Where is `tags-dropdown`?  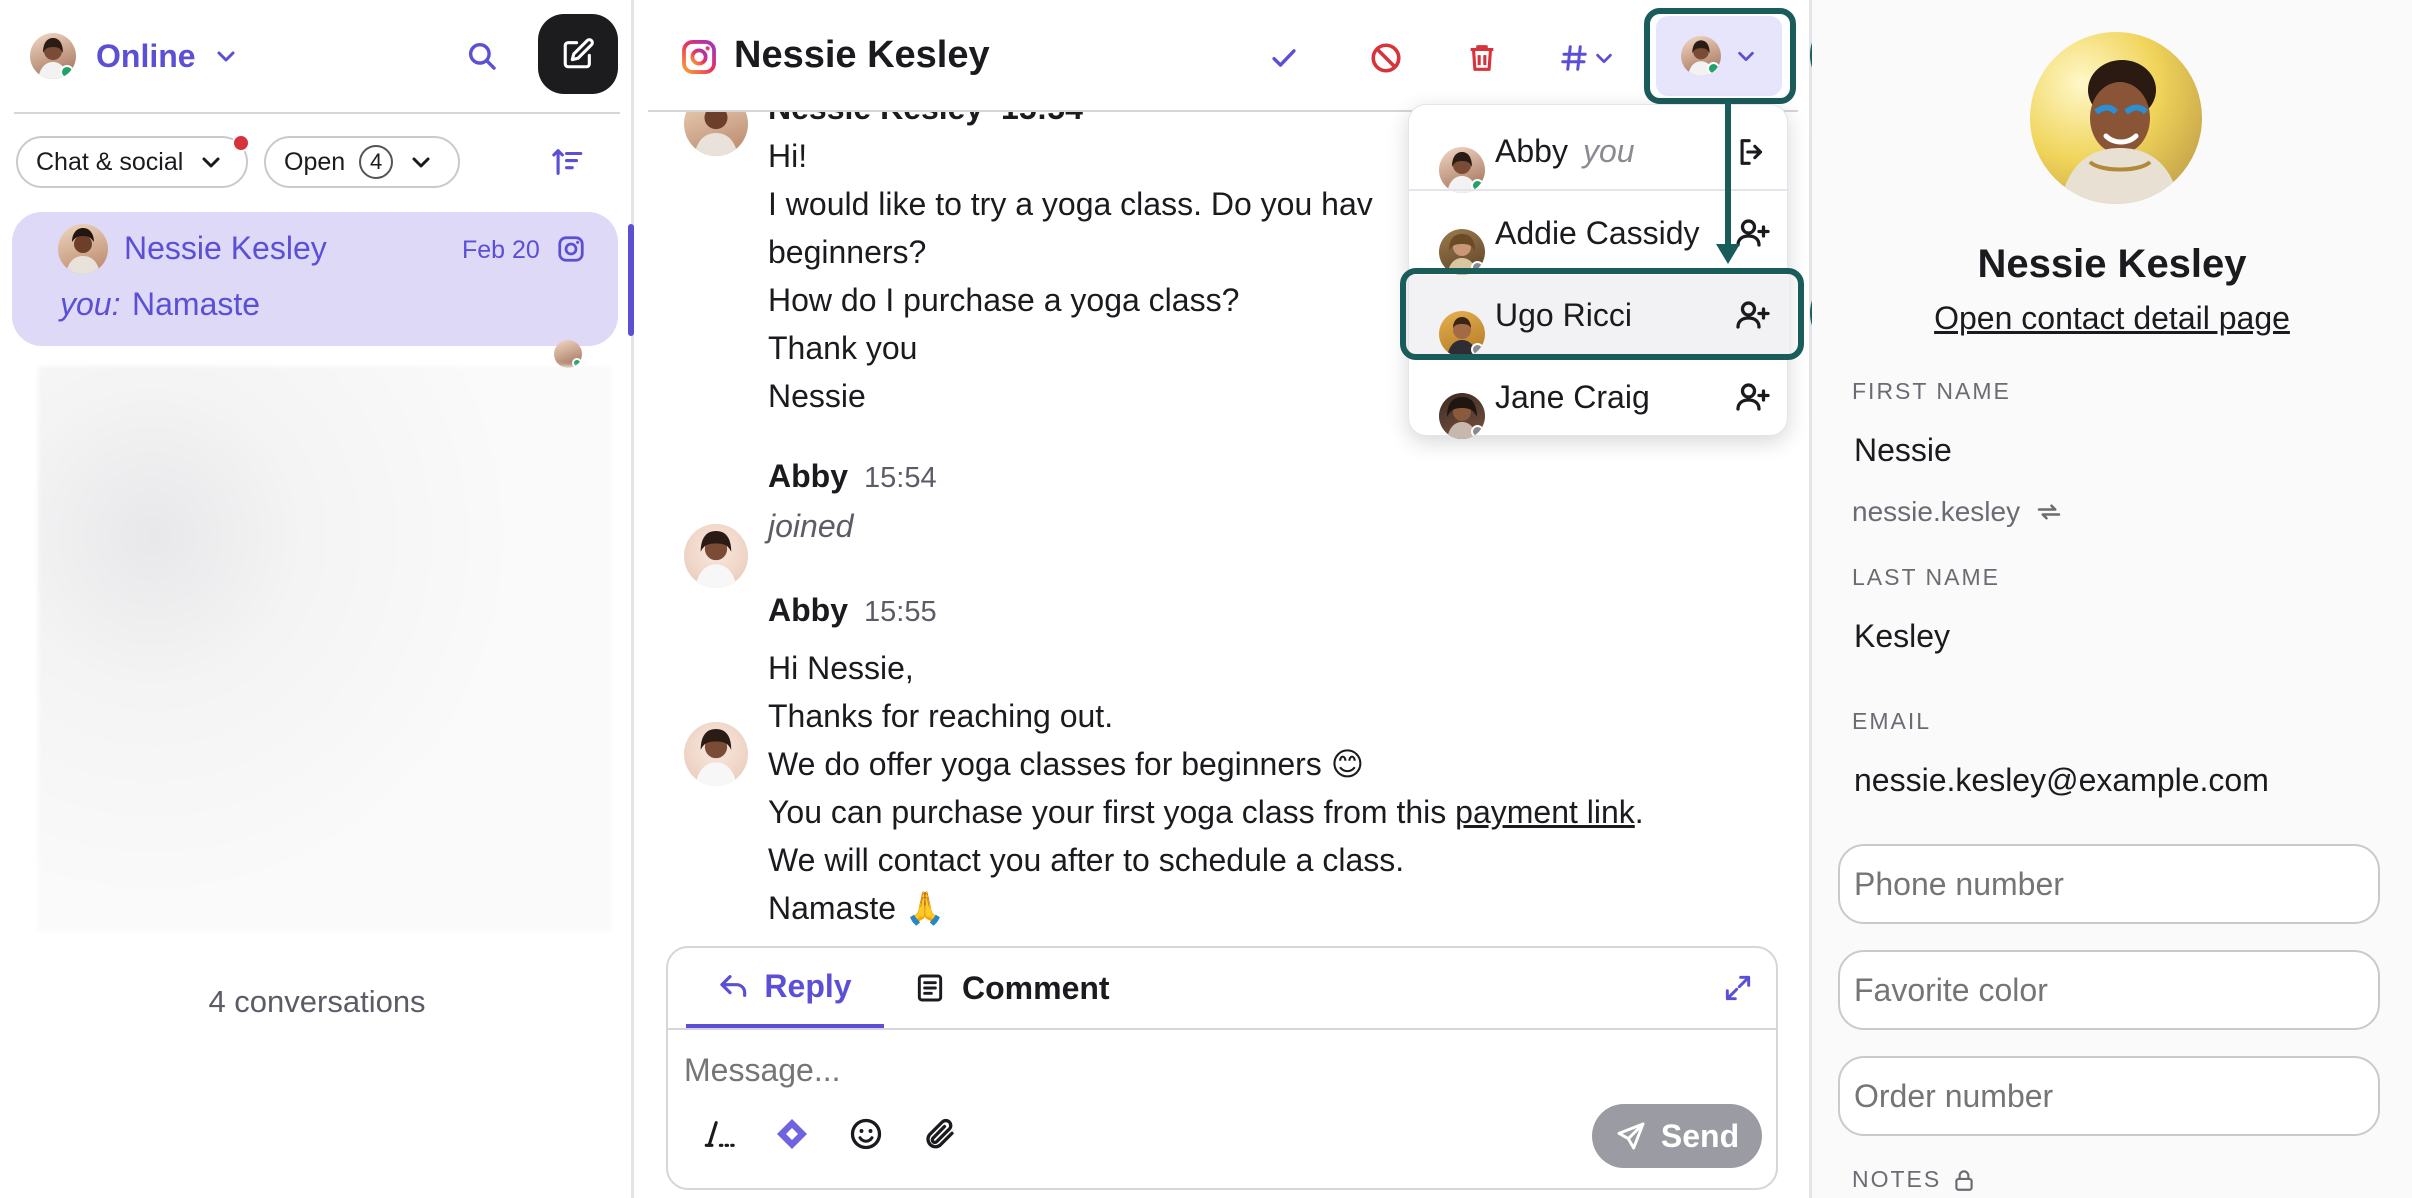
tags-dropdown is located at coordinates (1587, 58).